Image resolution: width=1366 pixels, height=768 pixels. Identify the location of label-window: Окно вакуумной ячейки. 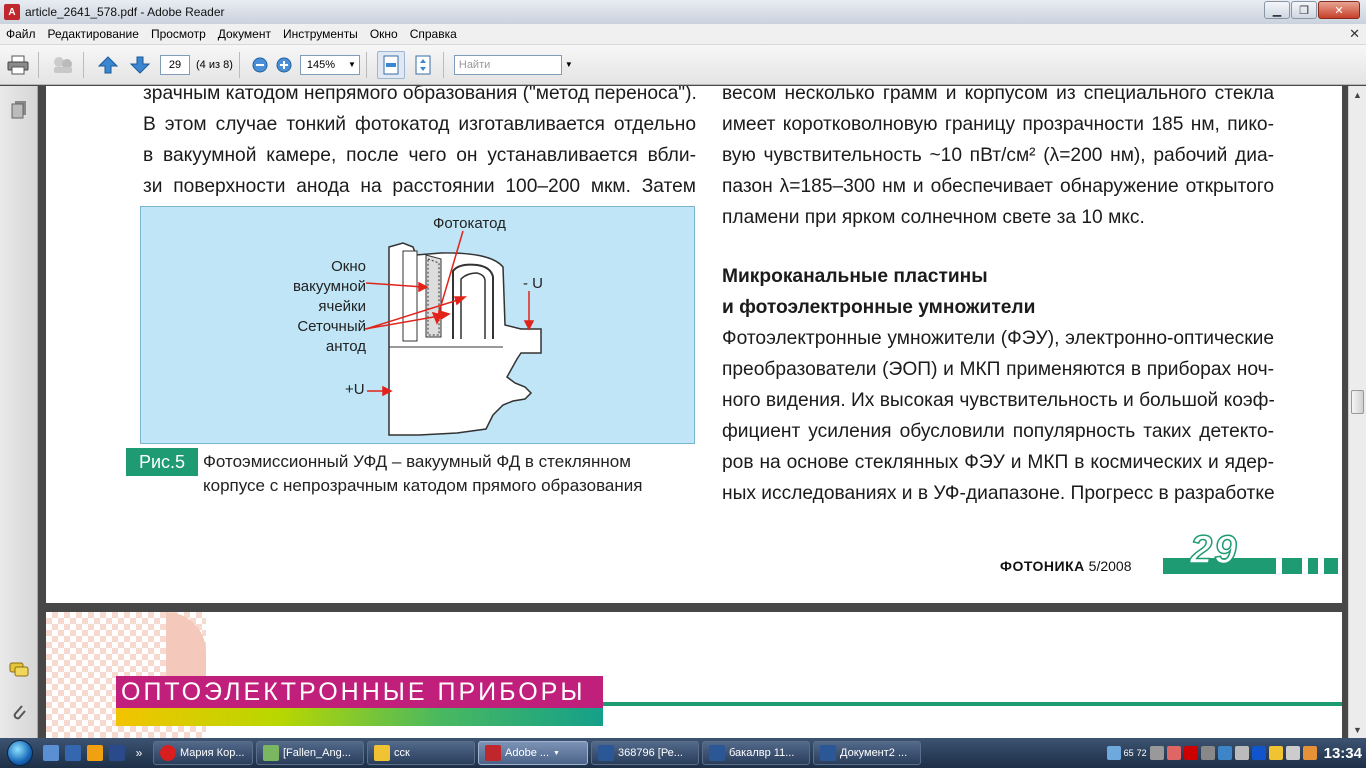
(328, 287).